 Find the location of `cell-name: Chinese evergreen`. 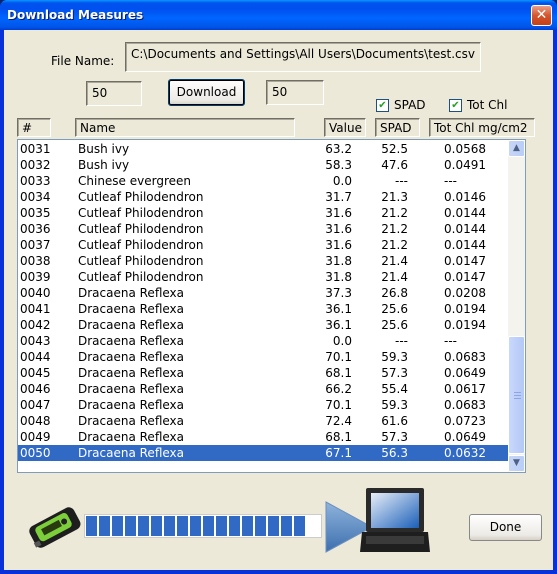

cell-name: Chinese evergreen is located at coordinates (135, 181).